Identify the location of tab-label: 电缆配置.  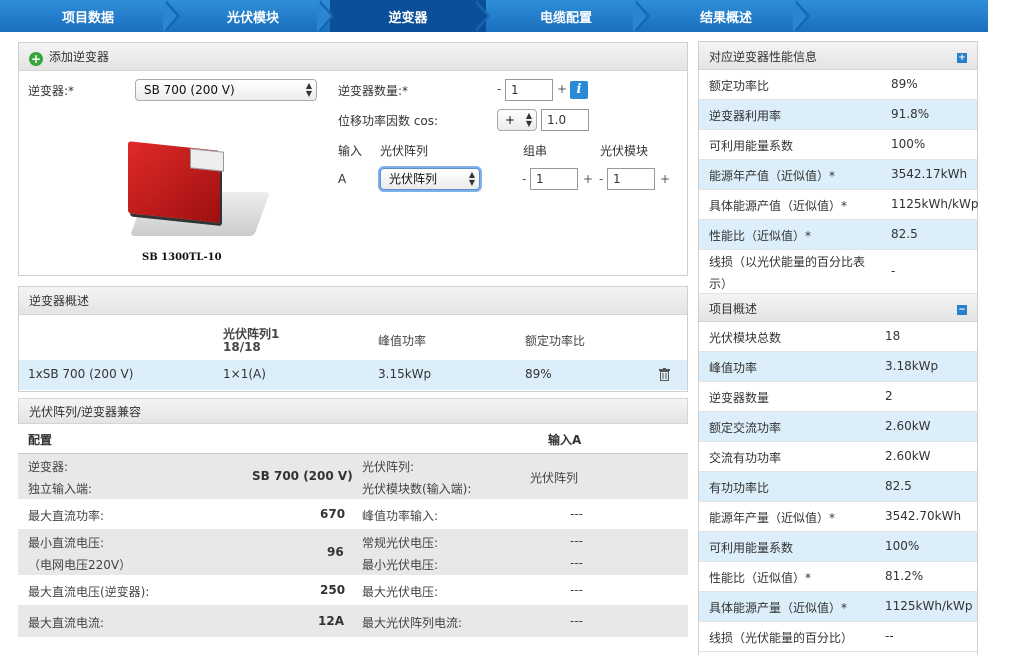
(565, 18).